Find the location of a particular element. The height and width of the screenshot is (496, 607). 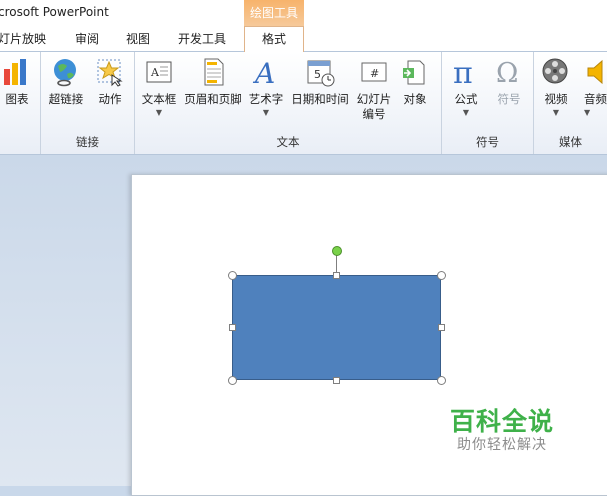

wordart-icon: A is located at coordinates (266, 72).